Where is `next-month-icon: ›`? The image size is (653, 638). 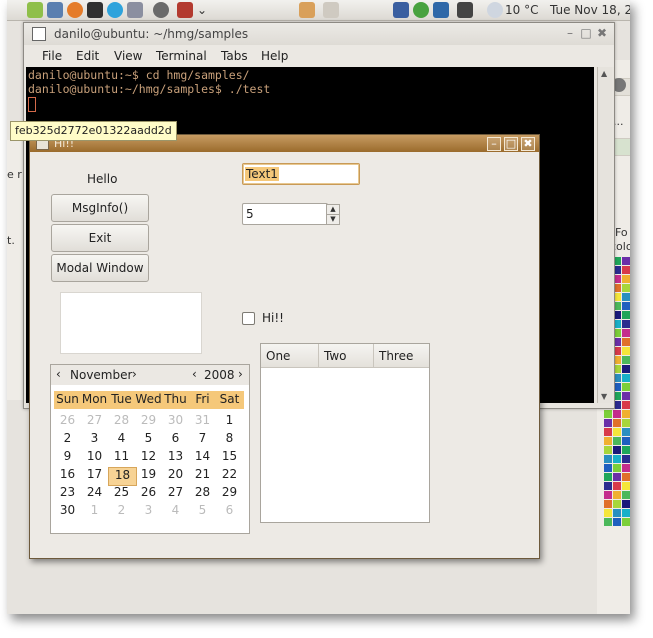
next-month-icon: › is located at coordinates (134, 374).